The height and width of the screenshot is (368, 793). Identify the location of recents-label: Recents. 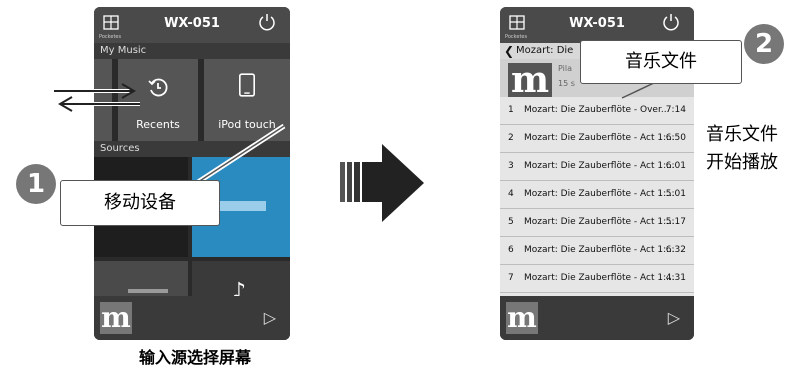
(158, 124).